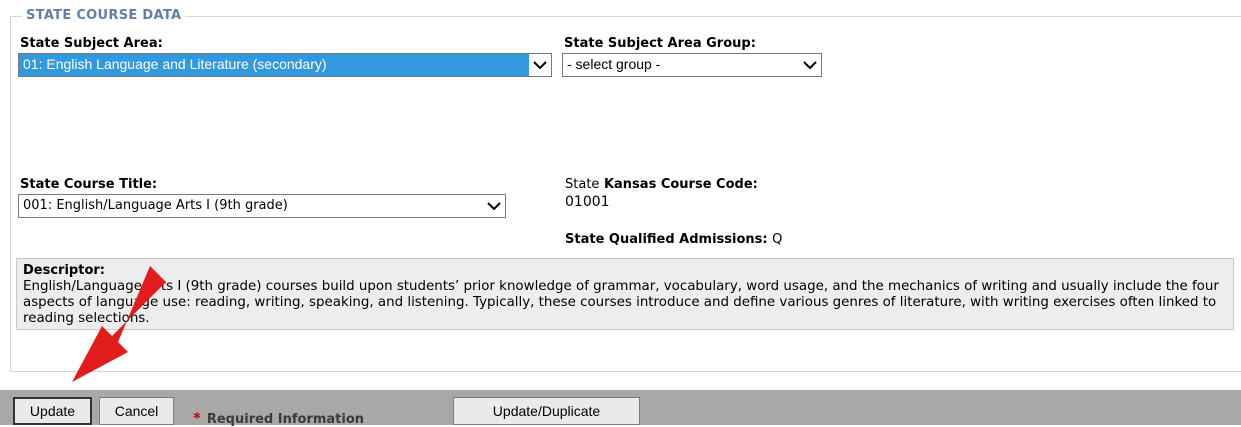 The height and width of the screenshot is (427, 1241). I want to click on course-code-label-prefix: State, so click(582, 184).